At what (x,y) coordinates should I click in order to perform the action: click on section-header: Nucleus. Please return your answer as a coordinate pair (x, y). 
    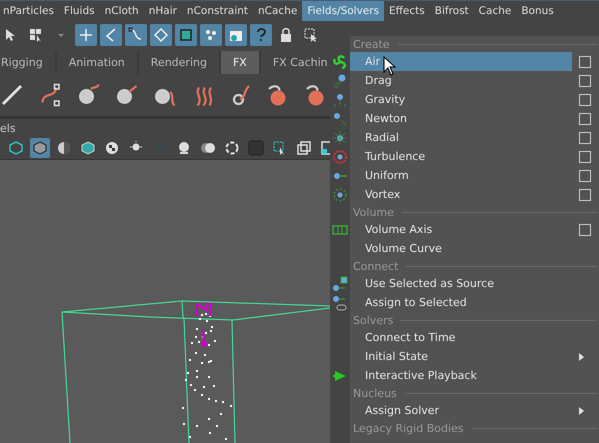
    Looking at the image, I should click on (374, 393).